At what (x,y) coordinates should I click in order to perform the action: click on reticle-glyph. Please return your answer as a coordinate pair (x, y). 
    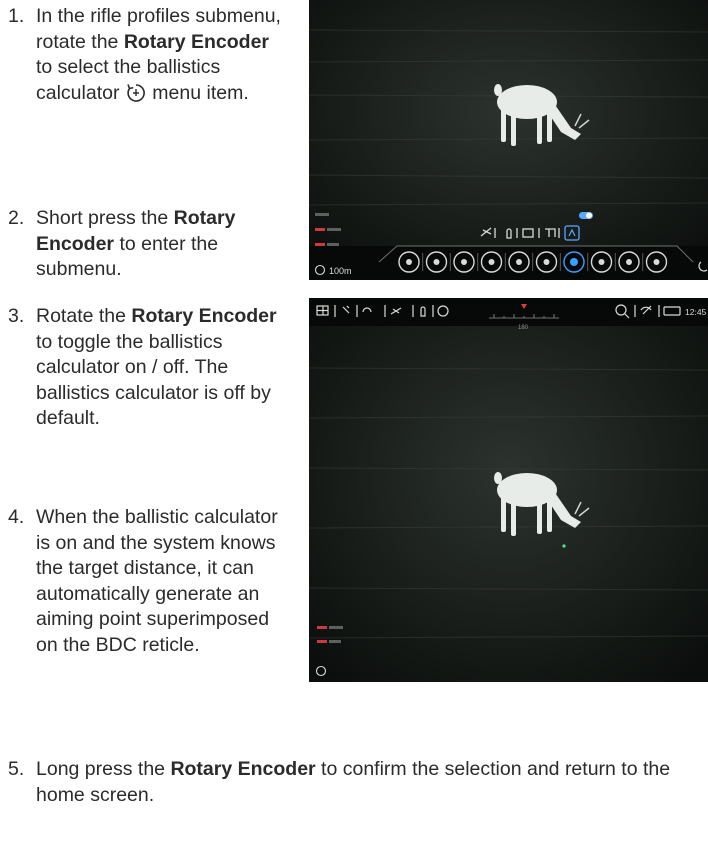
    Looking at the image, I should click on (601, 262).